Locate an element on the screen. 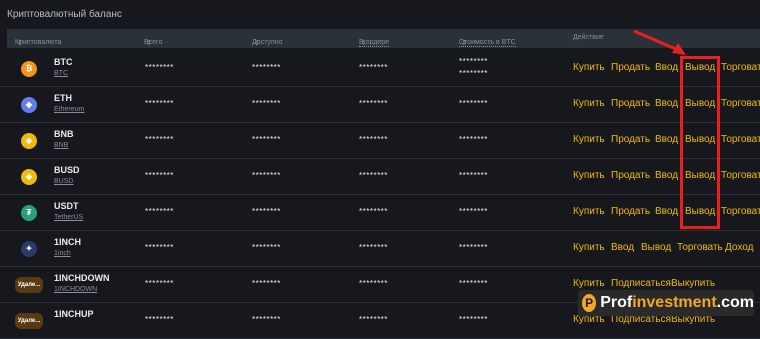 The image size is (760, 339). 1inch-icon: ✦ is located at coordinates (29, 249).